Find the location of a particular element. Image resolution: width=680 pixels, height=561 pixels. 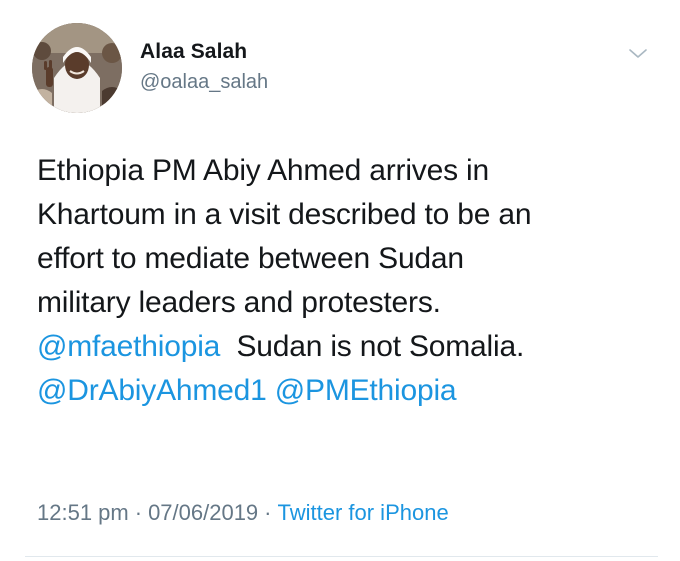

mention-link-pmethiopia: @PMEthiopia is located at coordinates (366, 390).